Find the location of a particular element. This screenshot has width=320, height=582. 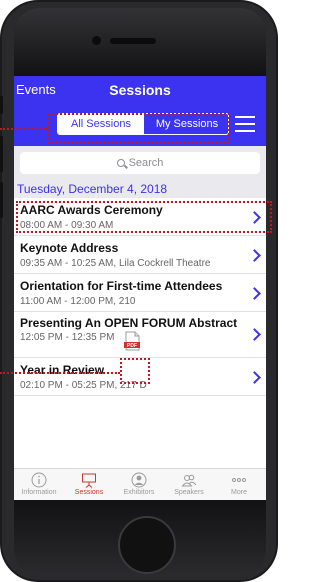

tab-label: Sessions is located at coordinates (89, 492).